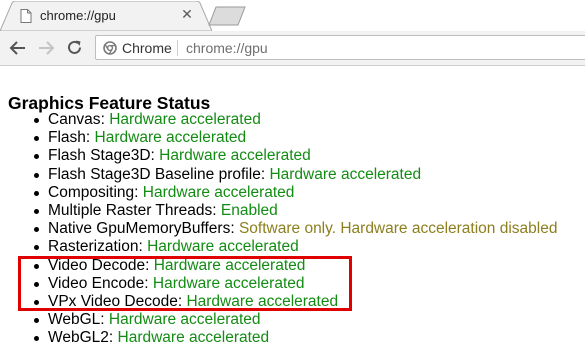 Image resolution: width=585 pixels, height=357 pixels. What do you see at coordinates (99, 156) in the screenshot?
I see `feature-name: Flash Stage3D` at bounding box center [99, 156].